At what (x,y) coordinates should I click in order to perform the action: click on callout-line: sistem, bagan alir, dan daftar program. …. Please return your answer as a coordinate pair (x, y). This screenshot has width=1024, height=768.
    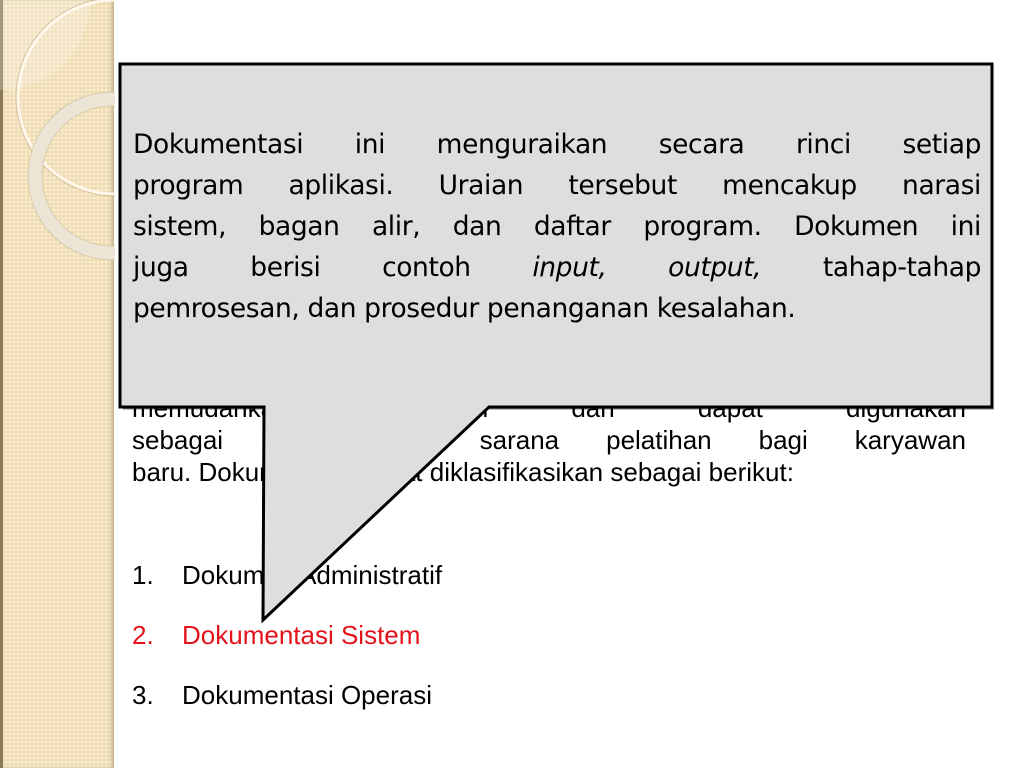
    Looking at the image, I should click on (557, 226).